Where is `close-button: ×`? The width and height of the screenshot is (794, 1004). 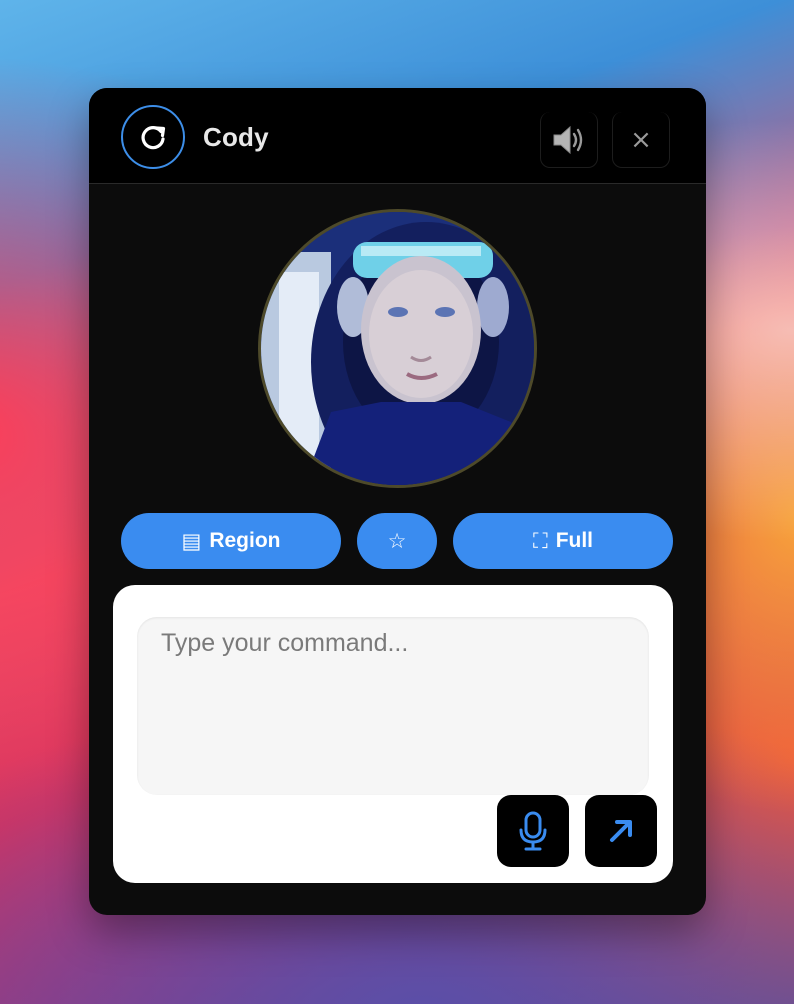
close-button: × is located at coordinates (641, 140).